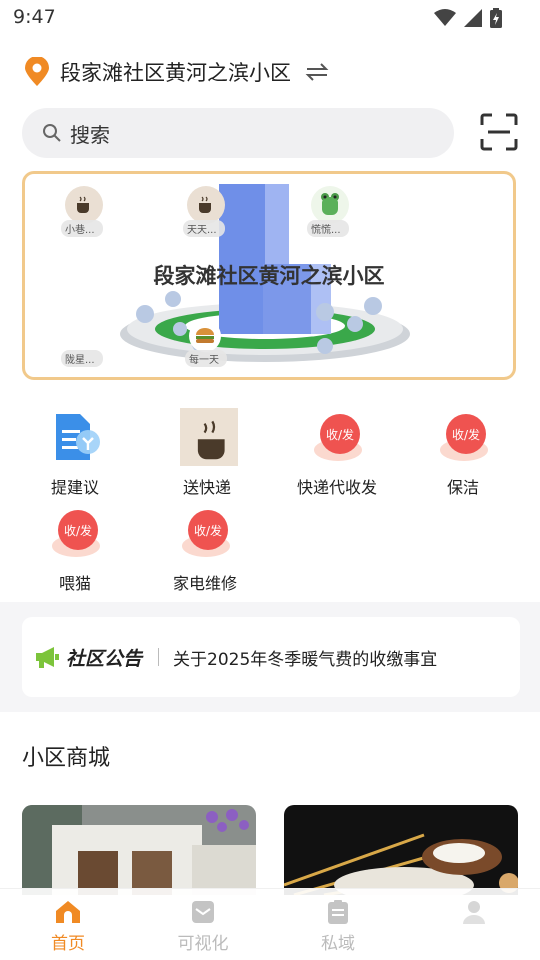  Describe the element at coordinates (68, 944) in the screenshot. I see `tab-label: 首页` at that location.